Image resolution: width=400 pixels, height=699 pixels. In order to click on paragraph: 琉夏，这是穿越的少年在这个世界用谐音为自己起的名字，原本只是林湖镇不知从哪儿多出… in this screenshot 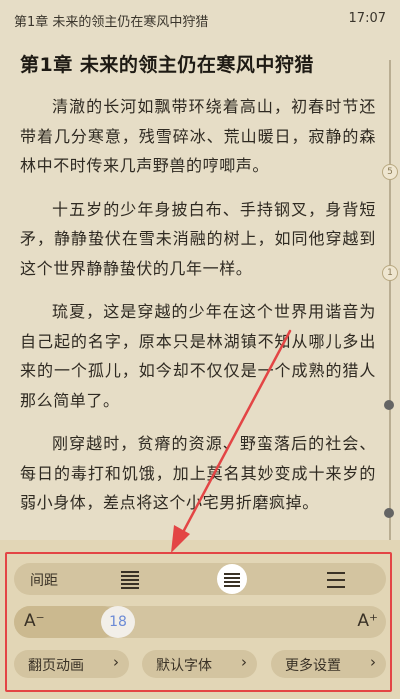, I will do `click(198, 356)`.